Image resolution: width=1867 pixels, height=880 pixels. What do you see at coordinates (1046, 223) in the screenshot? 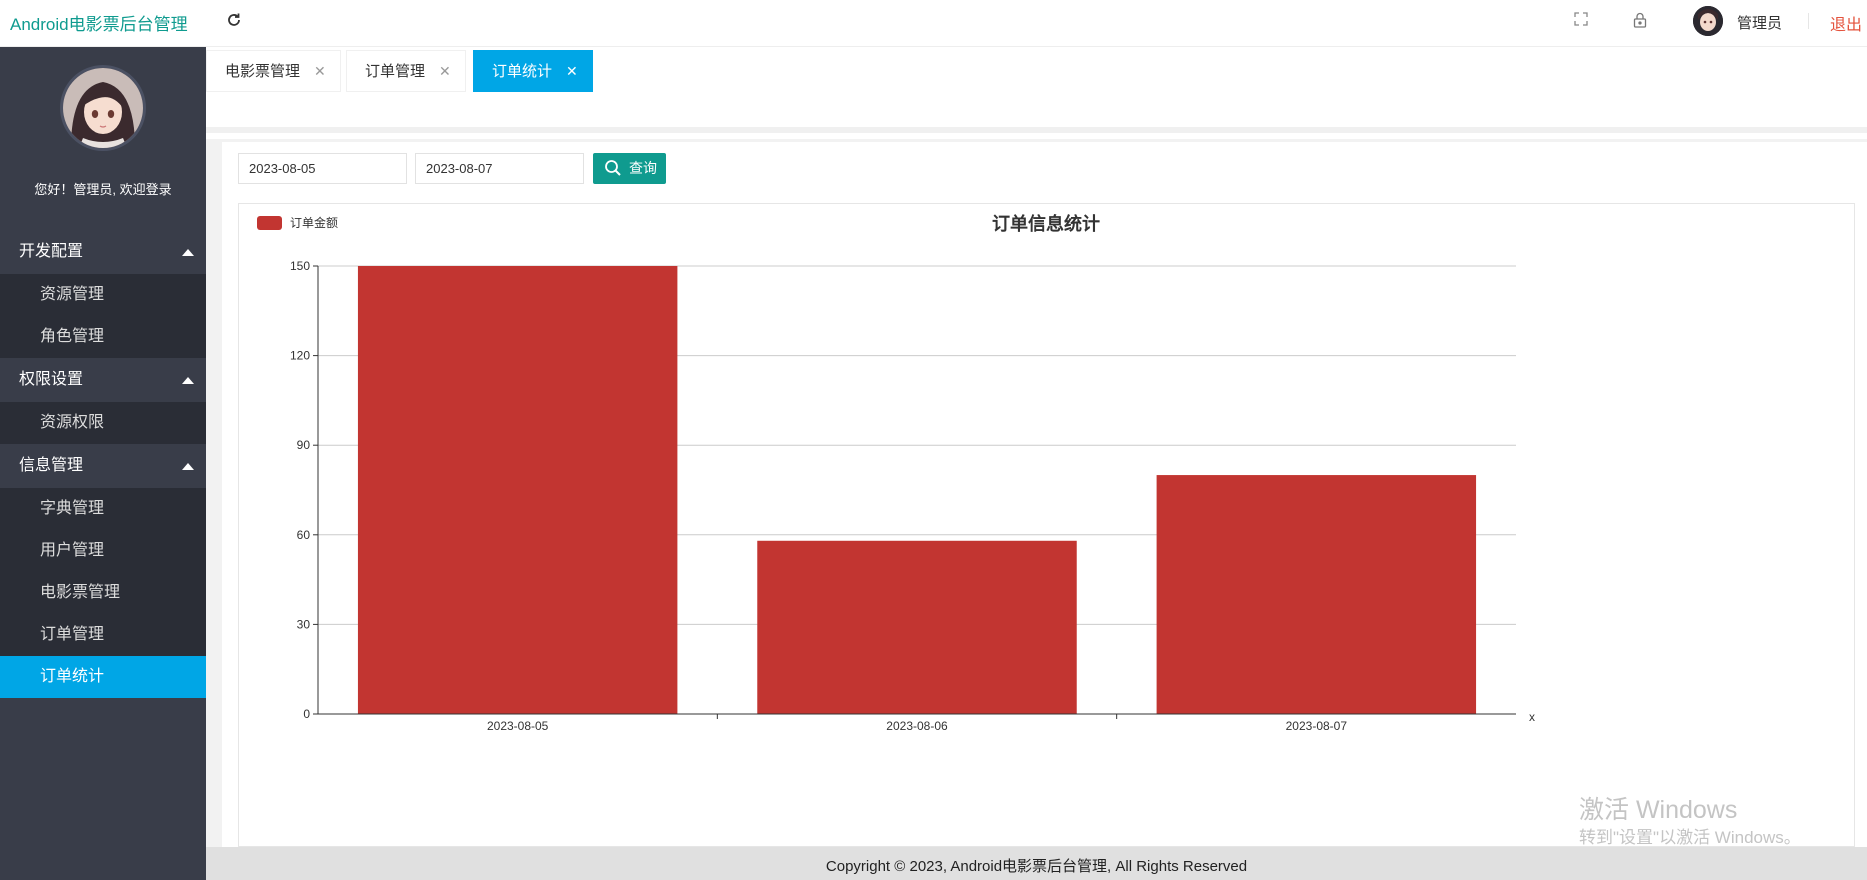
I see `chart-title: 订单信息统计` at bounding box center [1046, 223].